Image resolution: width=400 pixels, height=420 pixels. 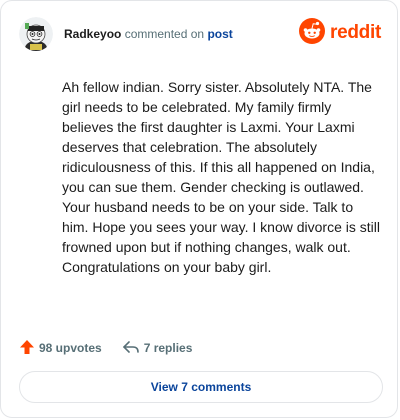 I want to click on reply-arrow-icon, so click(x=131, y=348).